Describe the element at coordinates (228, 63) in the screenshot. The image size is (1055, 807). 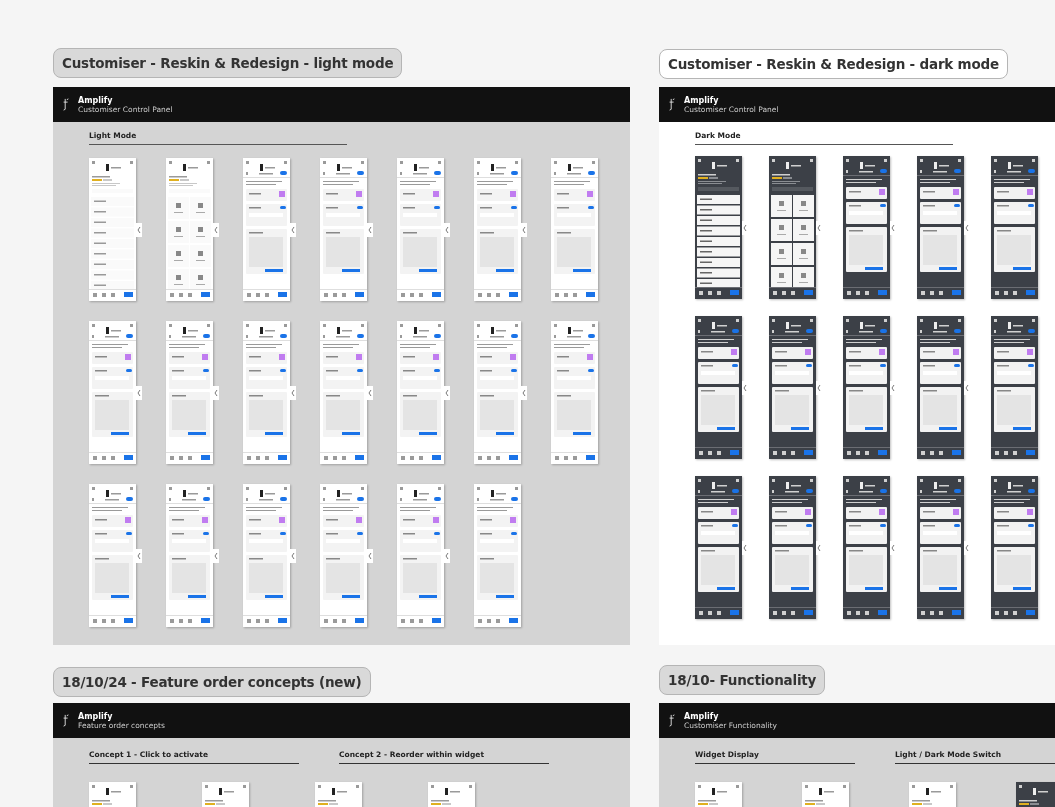
I see `board-label: Customiser - Reskin & Redesign - light mode` at that location.